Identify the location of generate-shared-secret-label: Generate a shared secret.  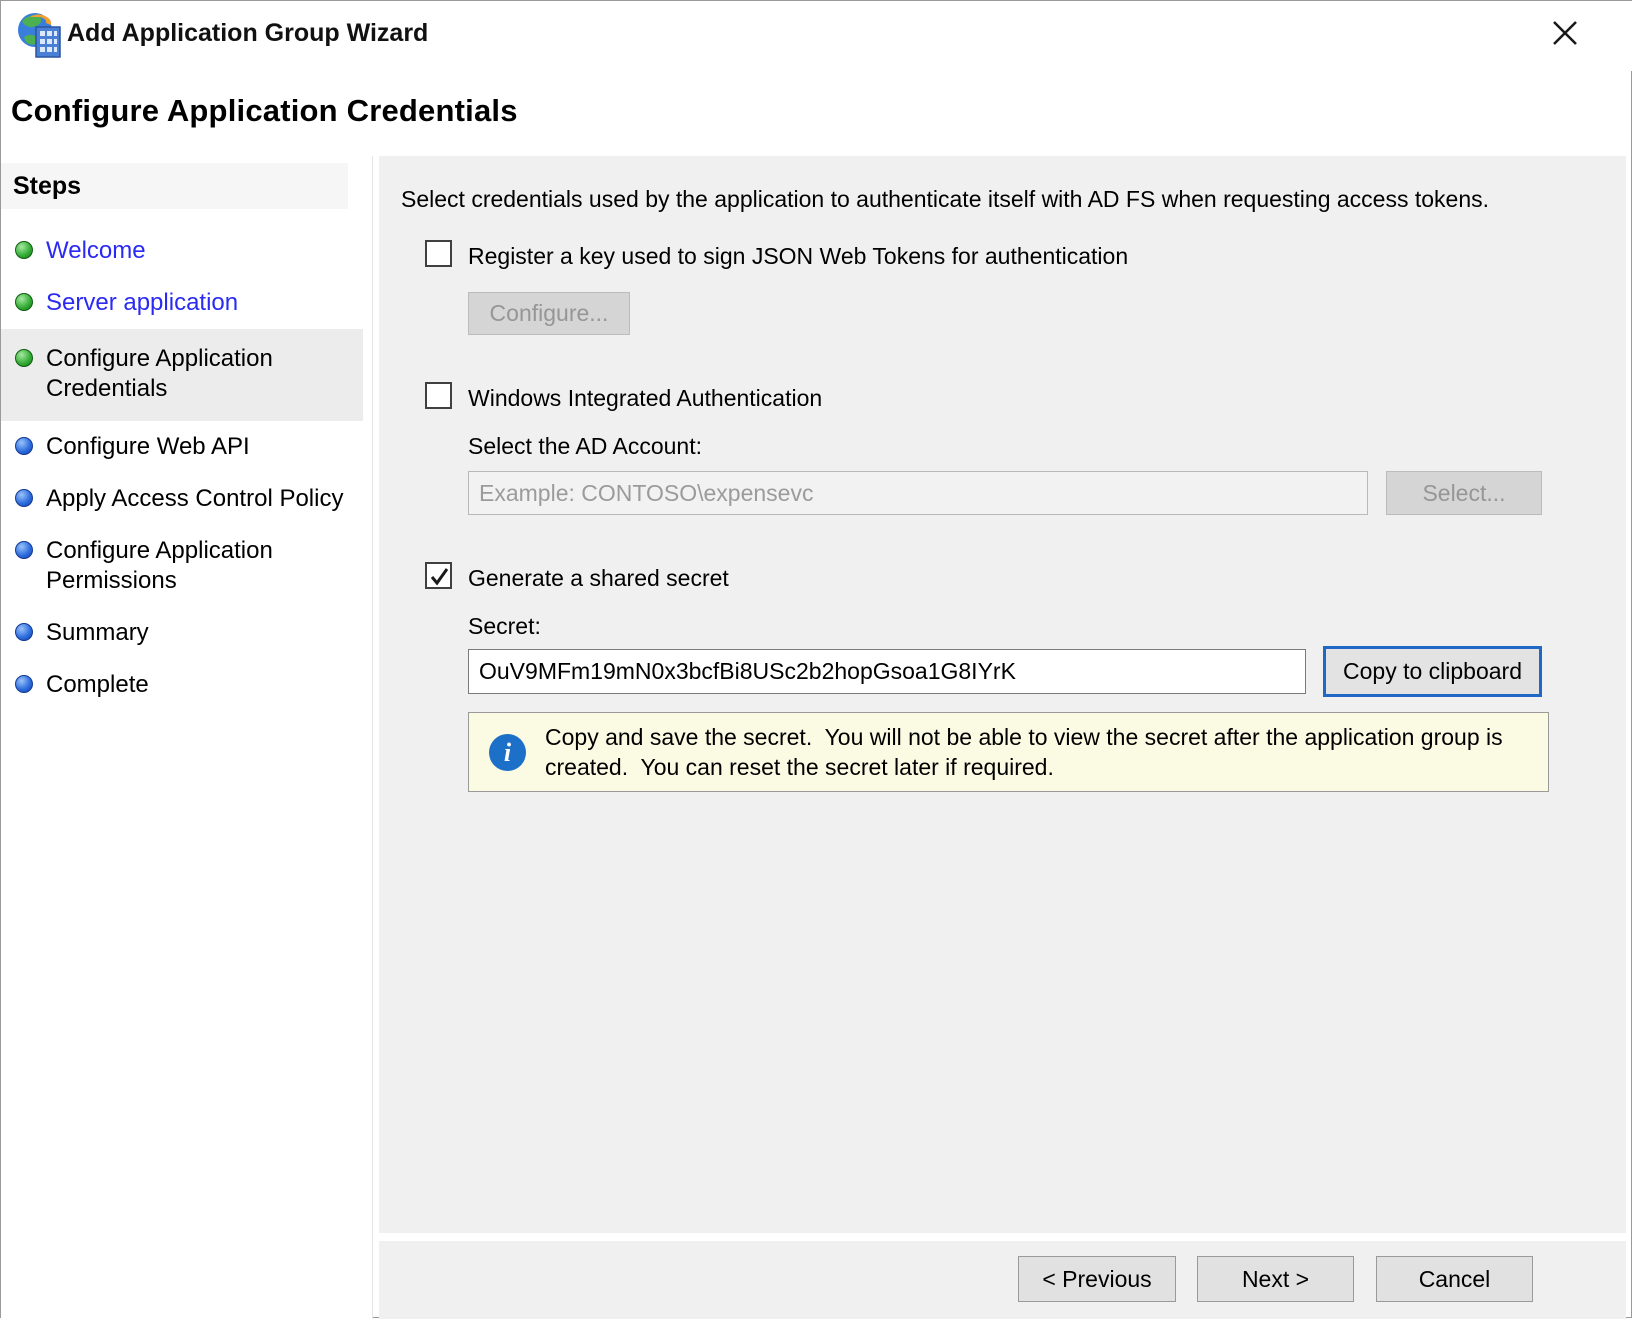
(598, 578).